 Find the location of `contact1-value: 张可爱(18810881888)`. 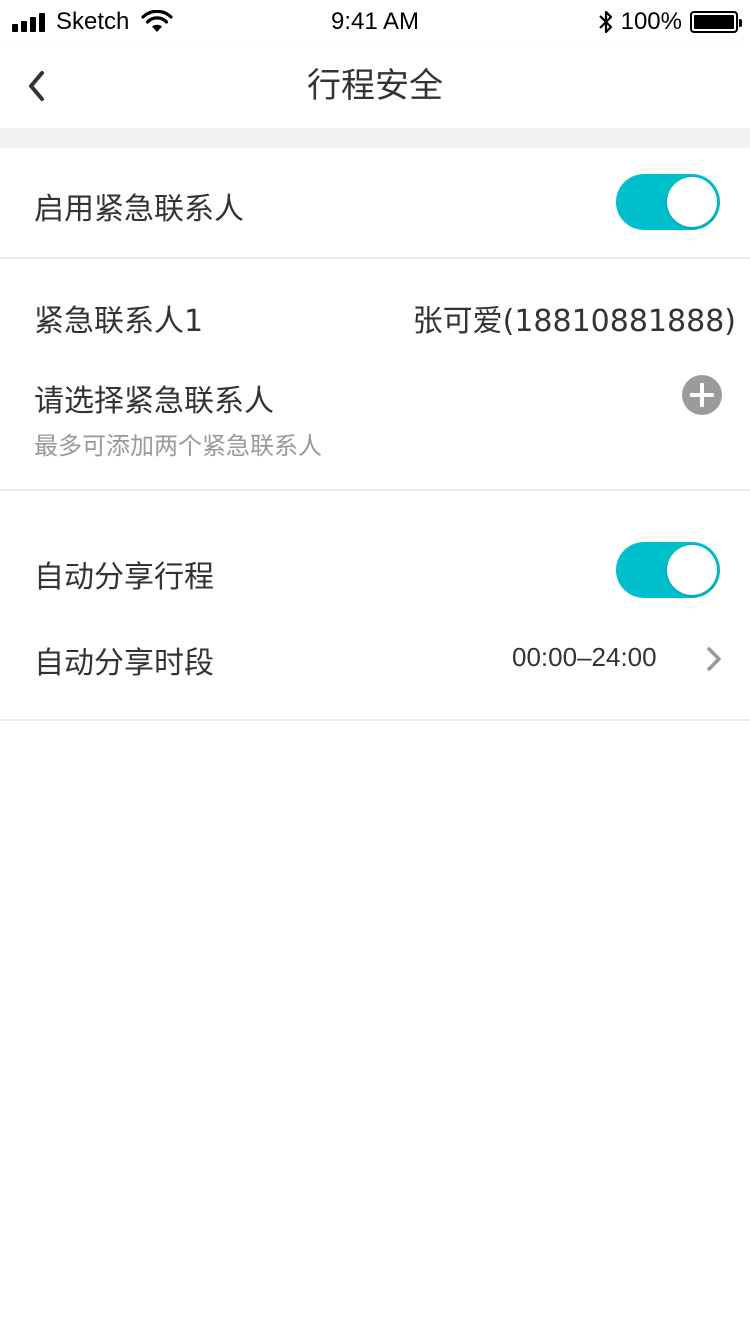

contact1-value: 张可爱(18810881888) is located at coordinates (574, 318).